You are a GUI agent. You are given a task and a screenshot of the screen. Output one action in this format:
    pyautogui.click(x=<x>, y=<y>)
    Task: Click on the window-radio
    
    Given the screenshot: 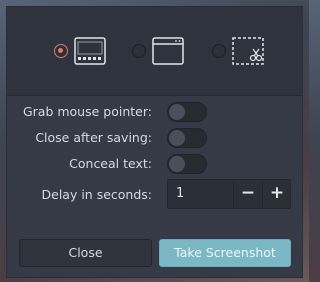 What is the action you would take?
    pyautogui.click(x=139, y=51)
    